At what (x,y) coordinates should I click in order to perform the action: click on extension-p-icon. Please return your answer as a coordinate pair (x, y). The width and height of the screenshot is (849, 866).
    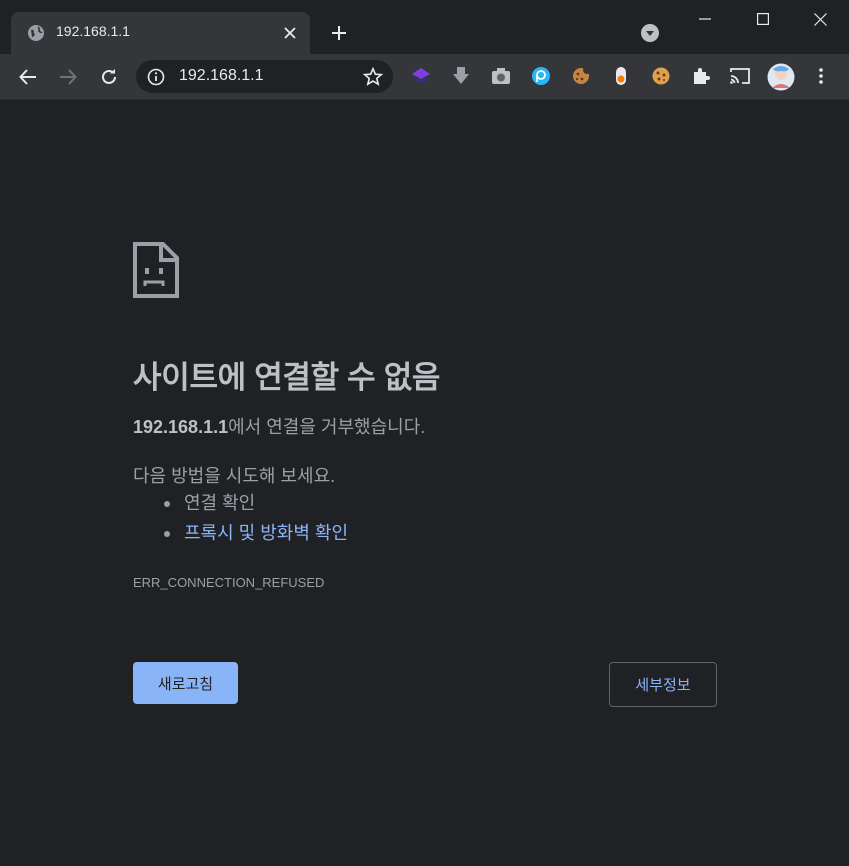
    Looking at the image, I should click on (541, 76).